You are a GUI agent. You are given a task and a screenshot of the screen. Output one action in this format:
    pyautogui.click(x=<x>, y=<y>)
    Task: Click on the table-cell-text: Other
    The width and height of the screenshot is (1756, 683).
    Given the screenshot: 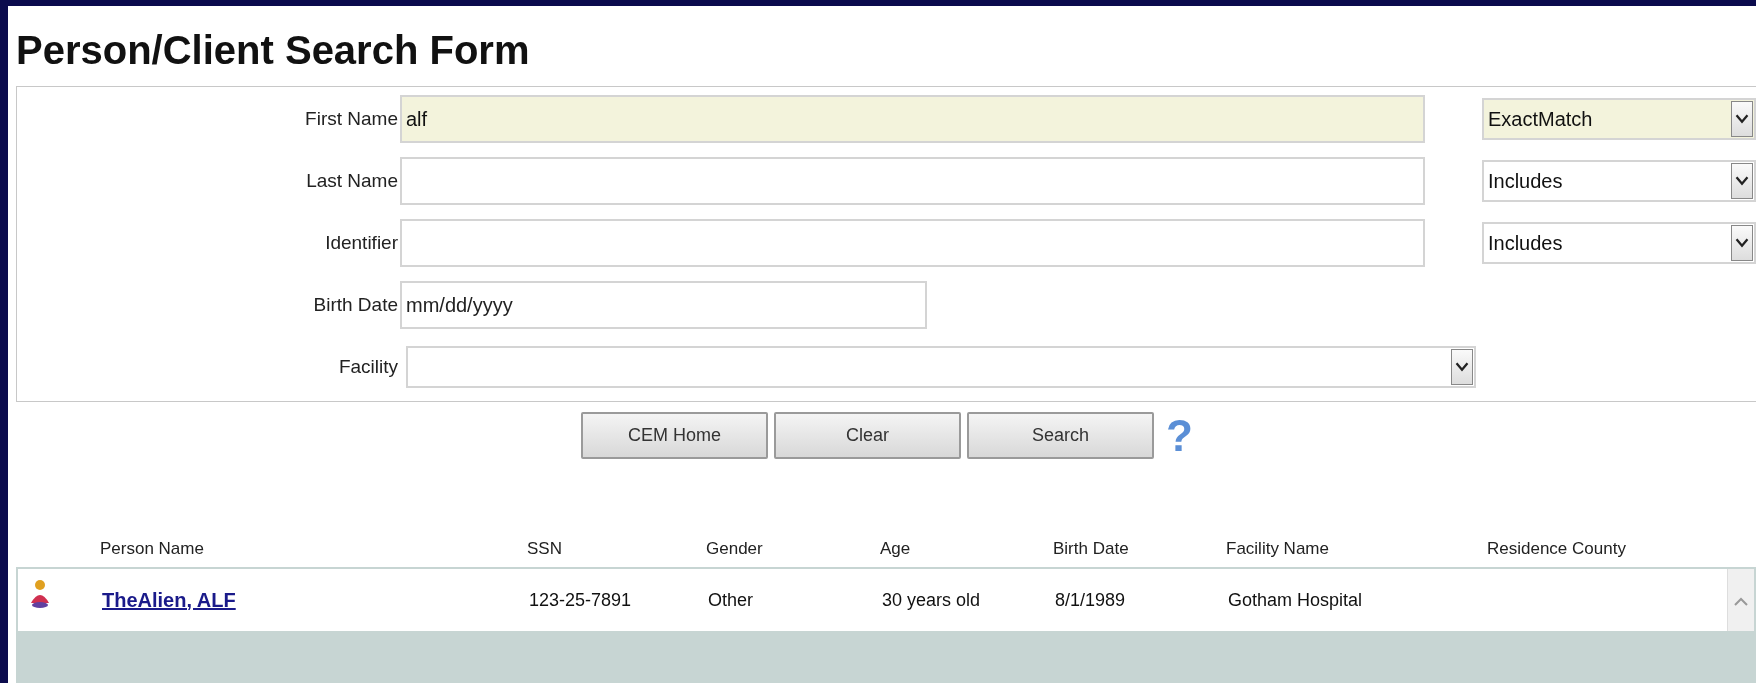 What is the action you would take?
    pyautogui.click(x=731, y=600)
    